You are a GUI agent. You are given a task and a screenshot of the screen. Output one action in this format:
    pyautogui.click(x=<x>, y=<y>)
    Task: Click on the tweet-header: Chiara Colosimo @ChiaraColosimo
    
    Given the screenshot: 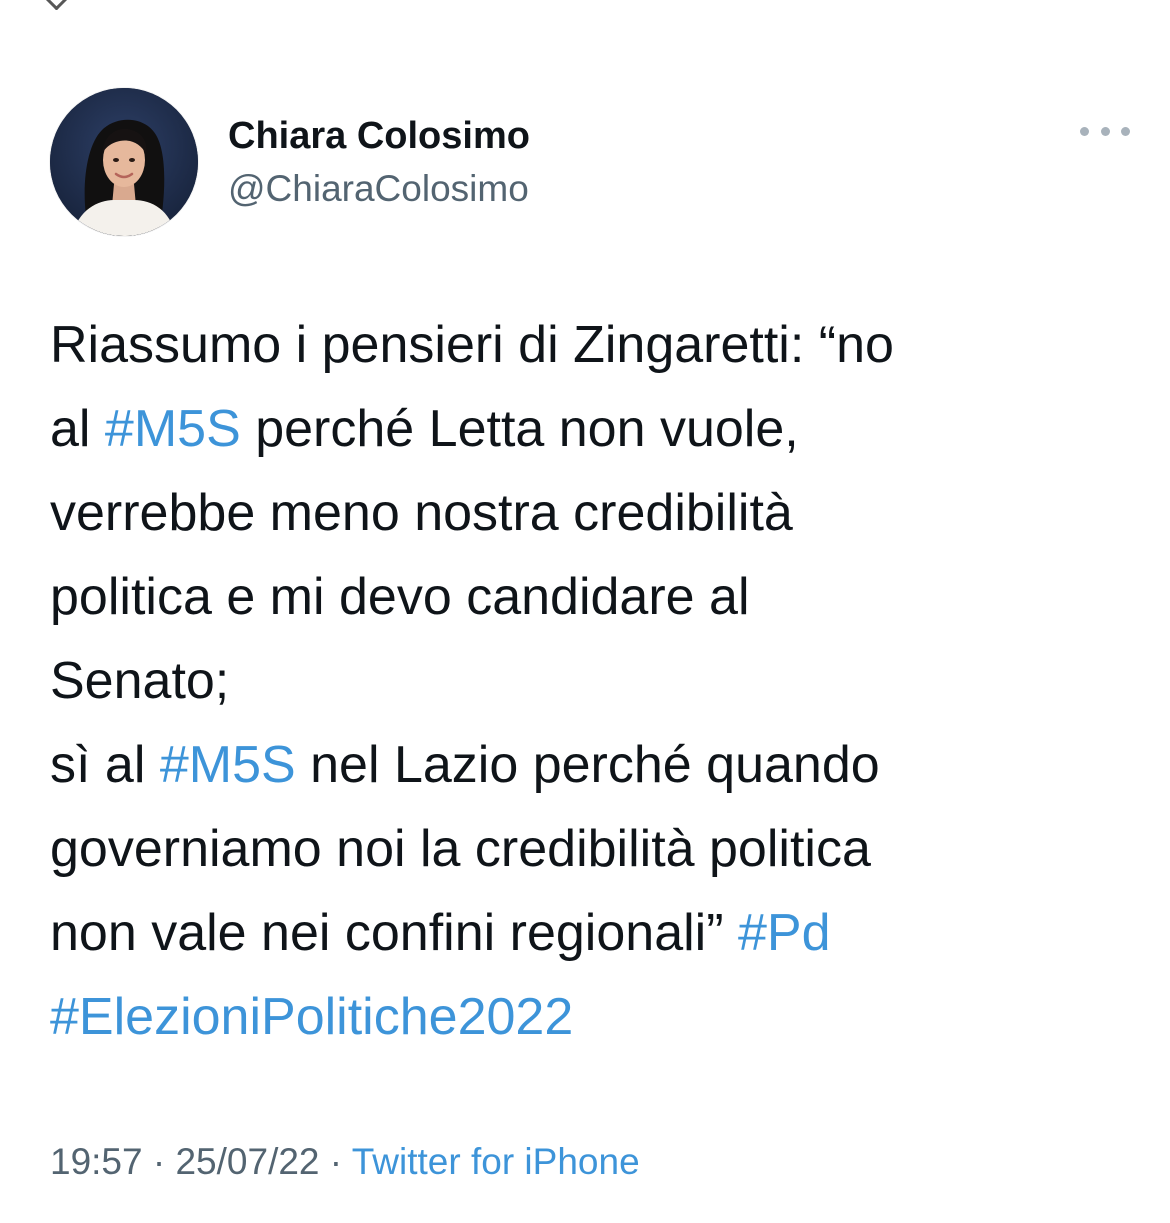 What is the action you would take?
    pyautogui.click(x=590, y=163)
    